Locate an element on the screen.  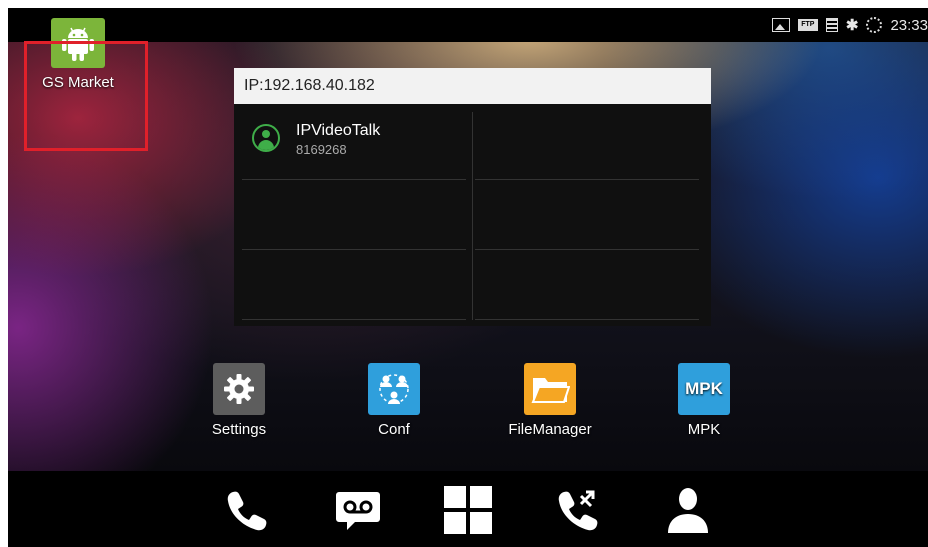
ip-address-label: IP:192.168.40.182 is located at coordinates (472, 86).